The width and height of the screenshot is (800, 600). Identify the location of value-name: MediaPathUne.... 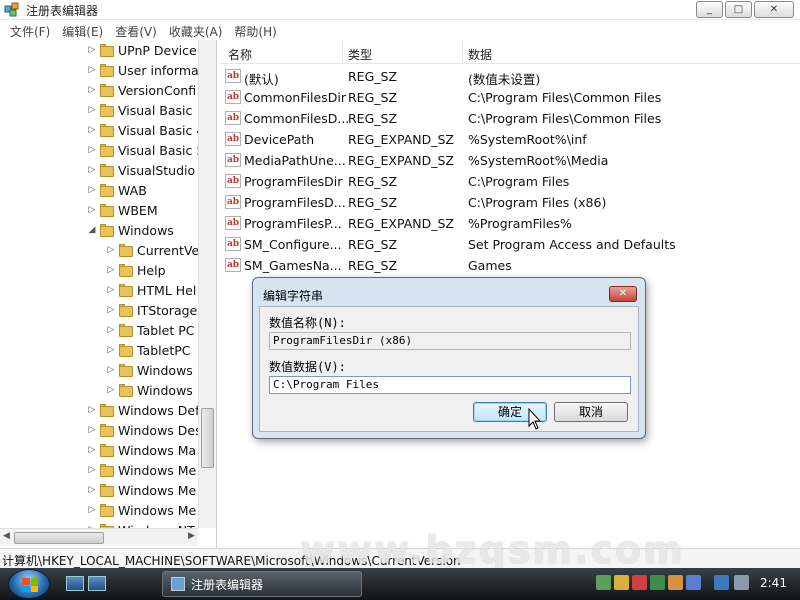
(295, 160).